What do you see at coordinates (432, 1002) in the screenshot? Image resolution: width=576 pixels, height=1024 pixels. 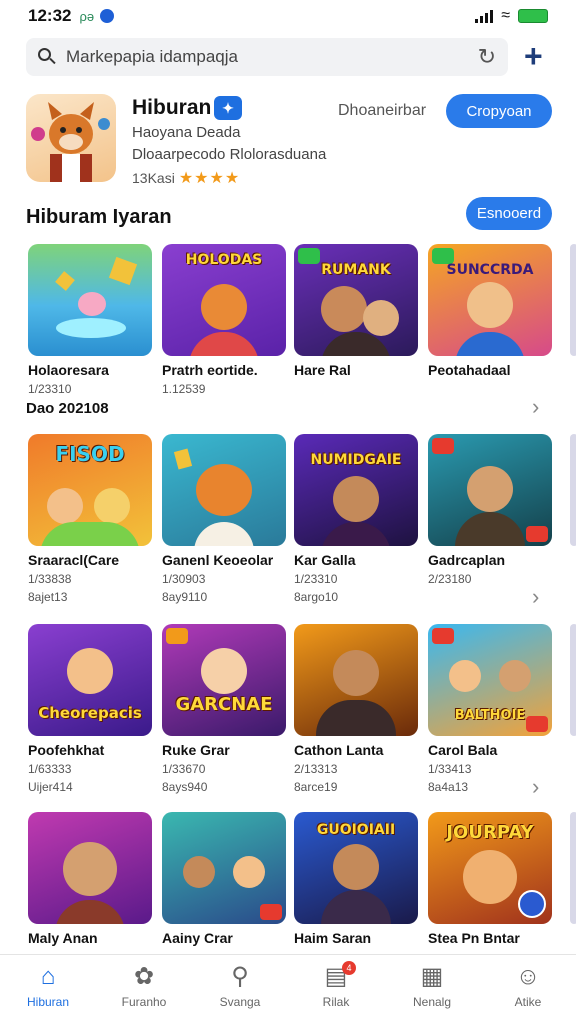 I see `nav-label: Nenalg` at bounding box center [432, 1002].